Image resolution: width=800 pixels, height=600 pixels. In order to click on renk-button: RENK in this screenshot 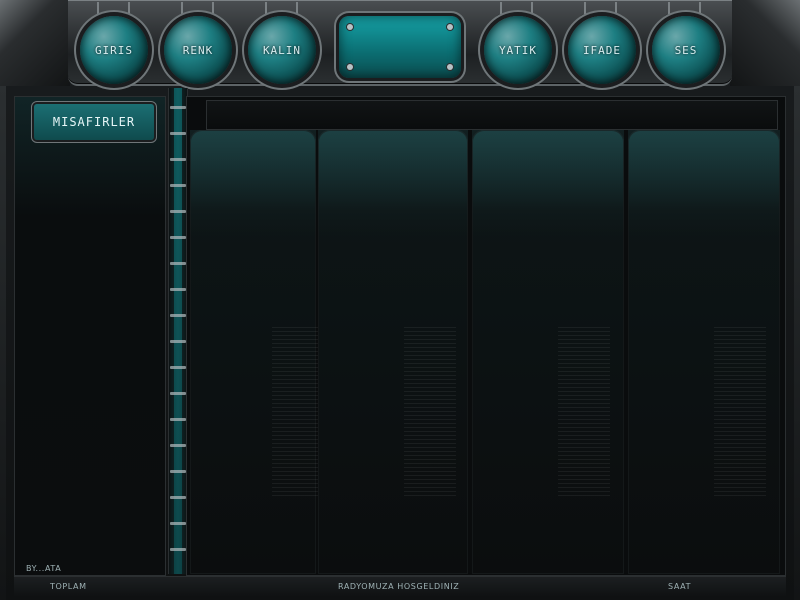, I will do `click(198, 50)`.